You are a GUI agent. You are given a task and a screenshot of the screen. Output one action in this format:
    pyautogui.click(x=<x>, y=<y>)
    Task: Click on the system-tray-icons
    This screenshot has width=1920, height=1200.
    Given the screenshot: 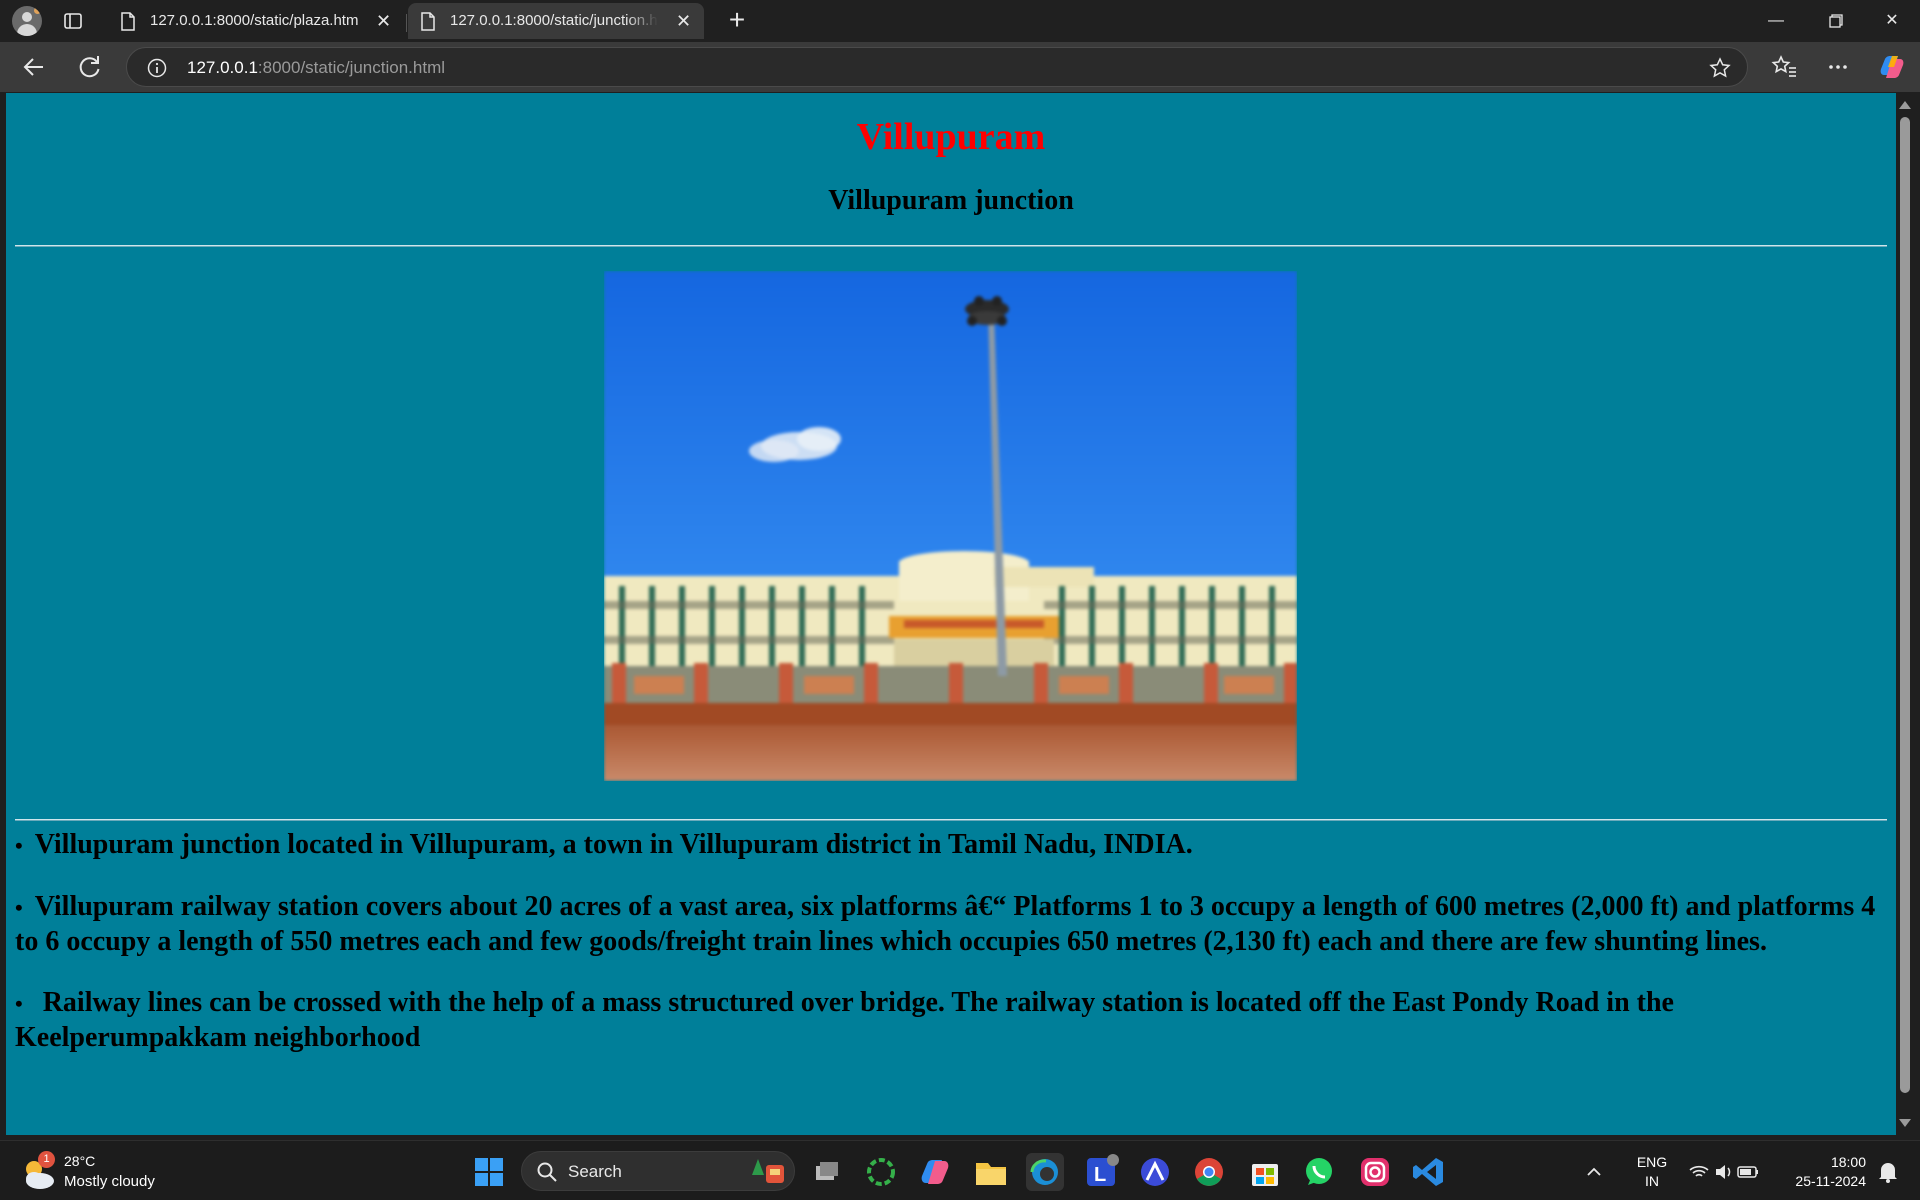 What is the action you would take?
    pyautogui.click(x=1724, y=1172)
    